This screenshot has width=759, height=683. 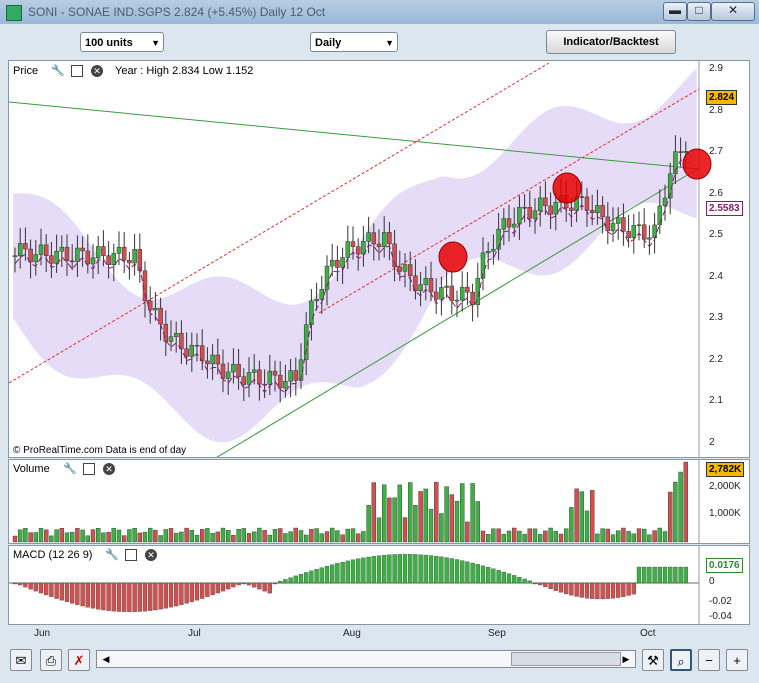 I want to click on macd-panel: MACD (12 26 9) 🔧 ✕ 0.0176 0 -0.02 -0.04, so click(x=379, y=585).